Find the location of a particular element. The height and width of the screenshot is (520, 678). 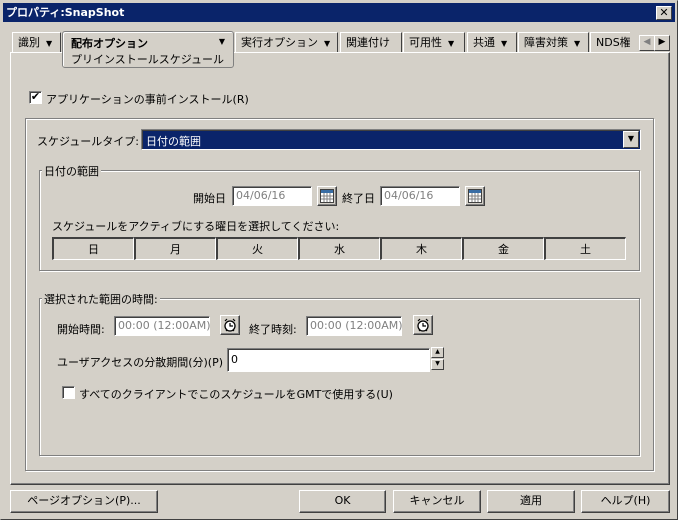

spread-period-label: ユーザアクセスの分散期間(分)(P) is located at coordinates (140, 362).